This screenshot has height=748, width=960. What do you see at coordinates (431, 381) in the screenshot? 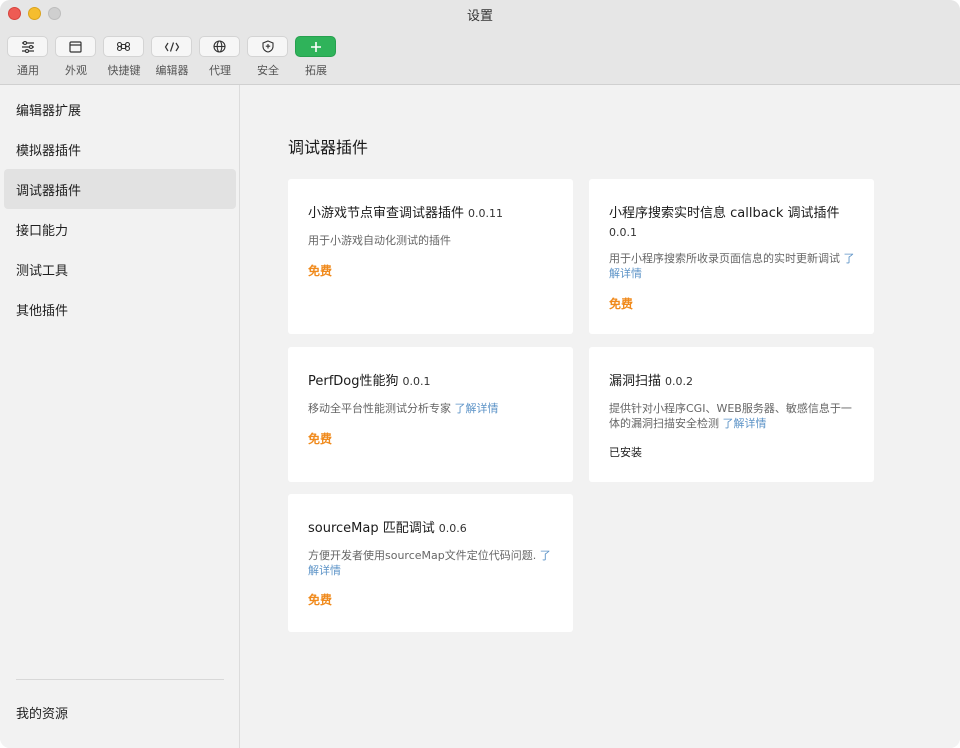
I see `plugin-title: PerfDog性能狗 0.0.1` at bounding box center [431, 381].